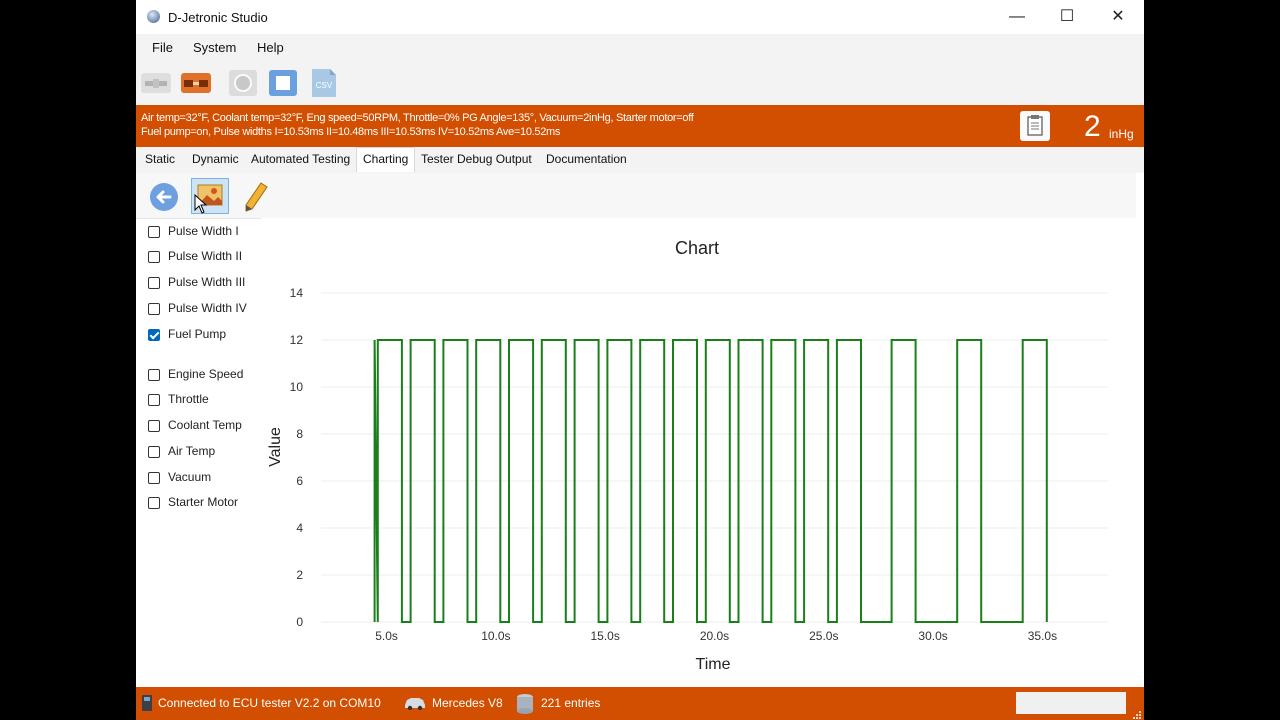 This screenshot has width=1280, height=720. What do you see at coordinates (207, 308) in the screenshot?
I see `checkbox-label: Pulse Width IV` at bounding box center [207, 308].